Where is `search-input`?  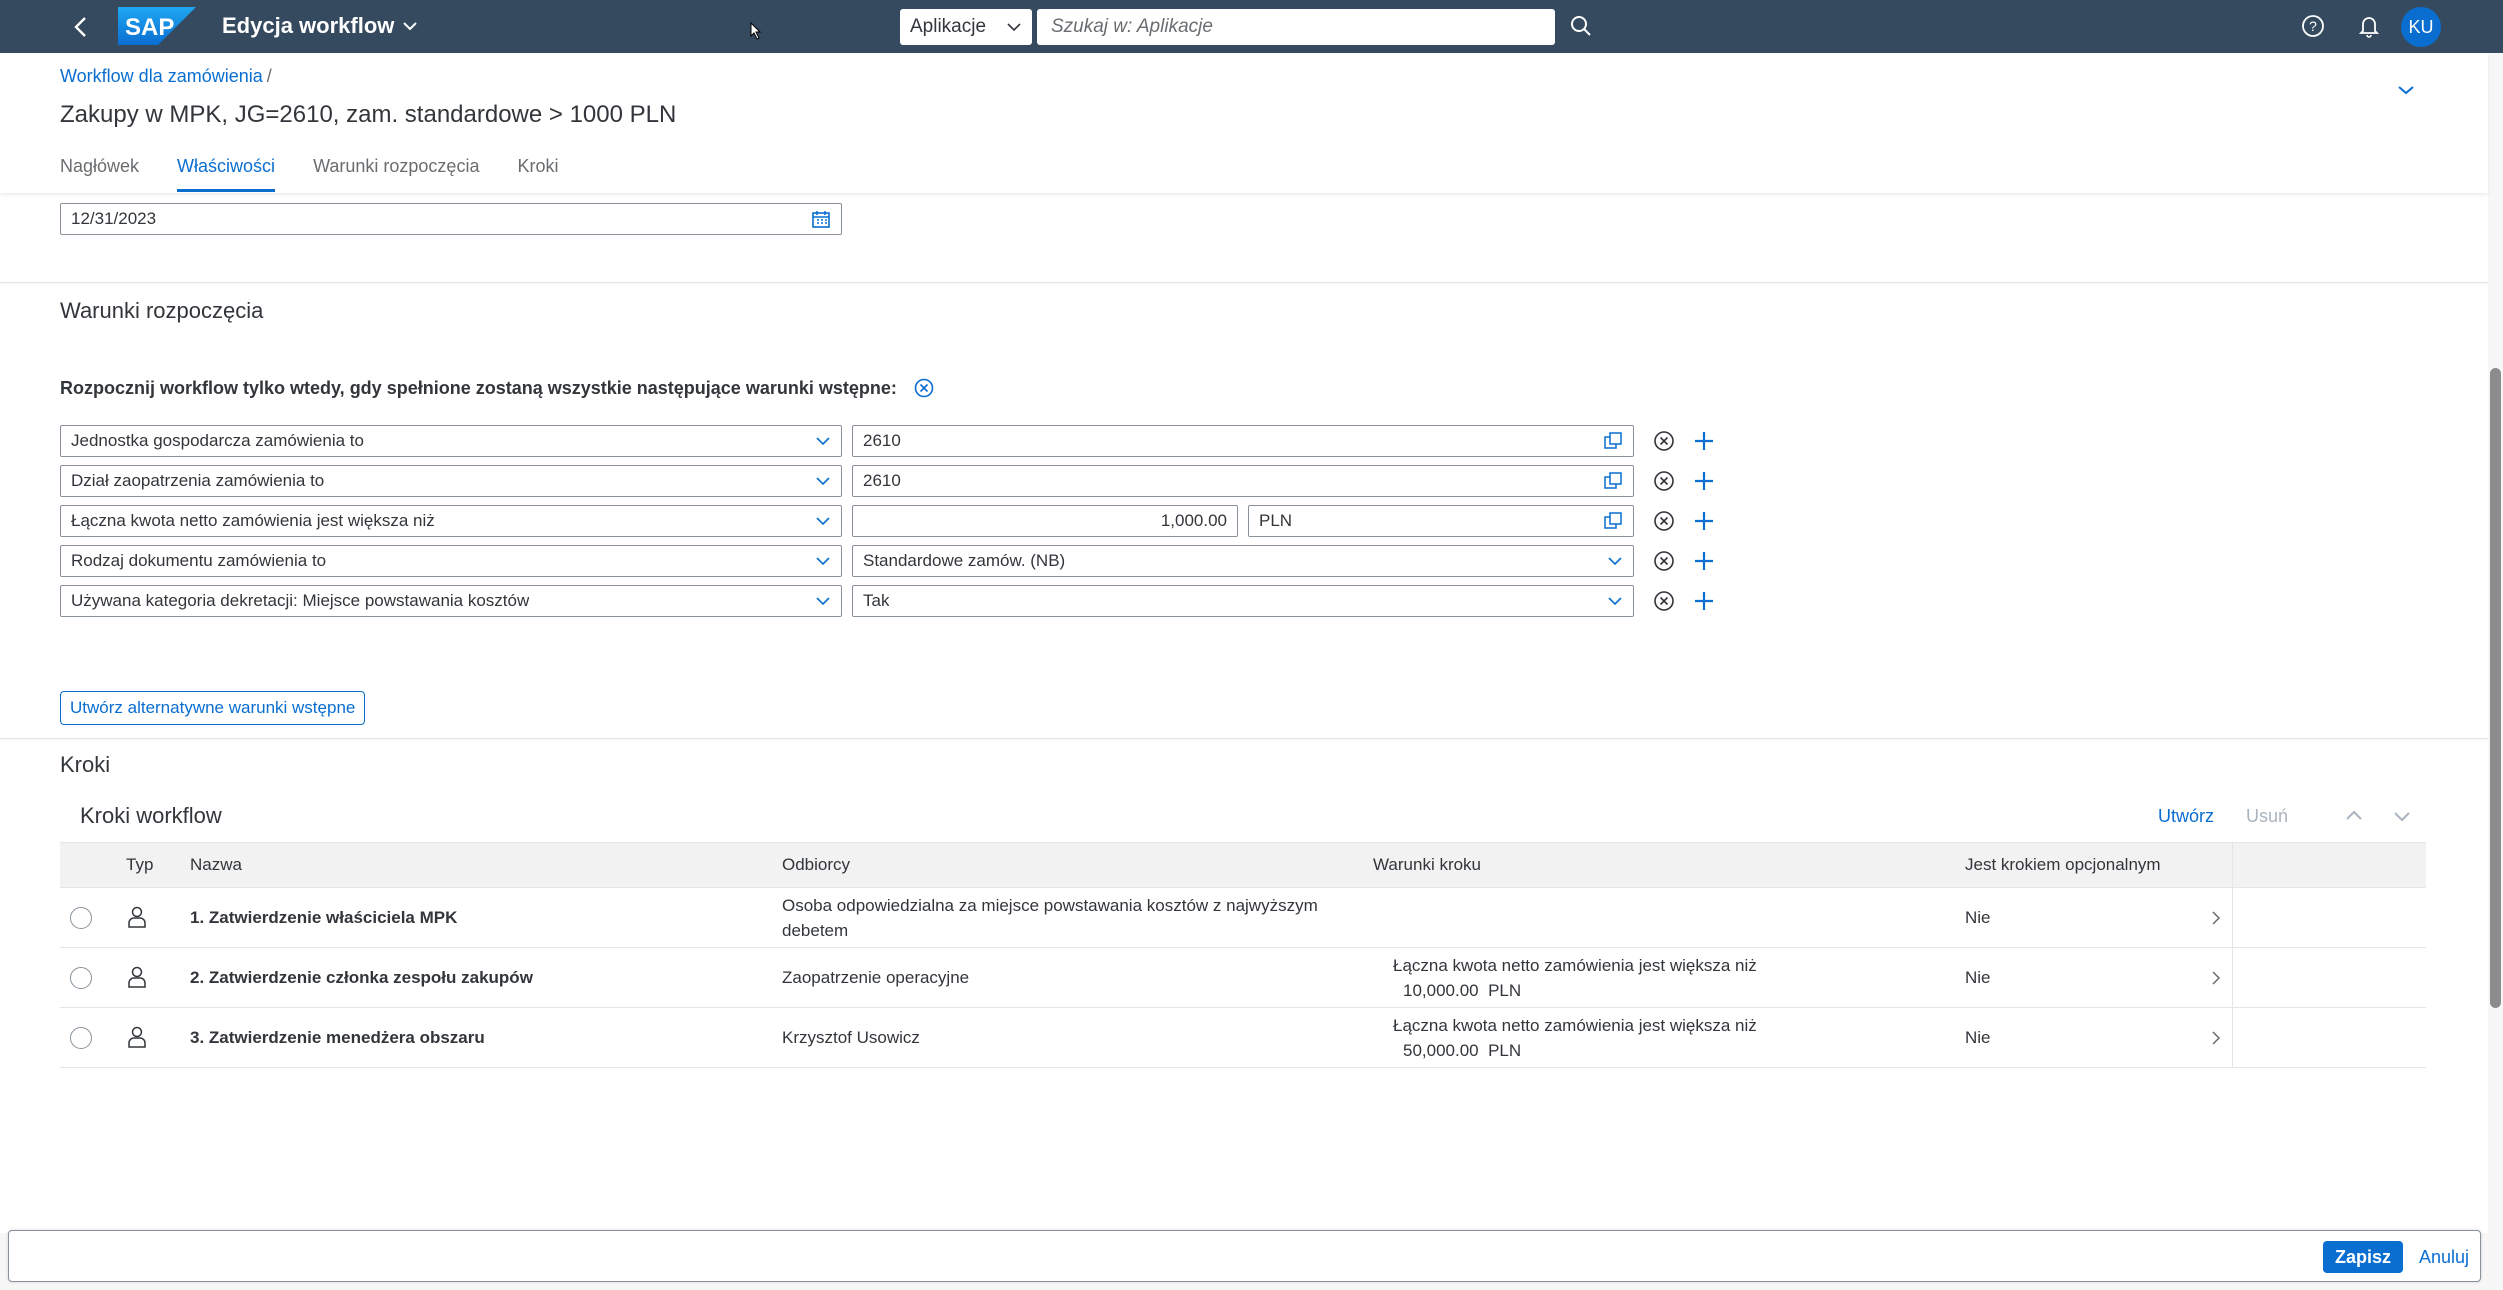 search-input is located at coordinates (1296, 27).